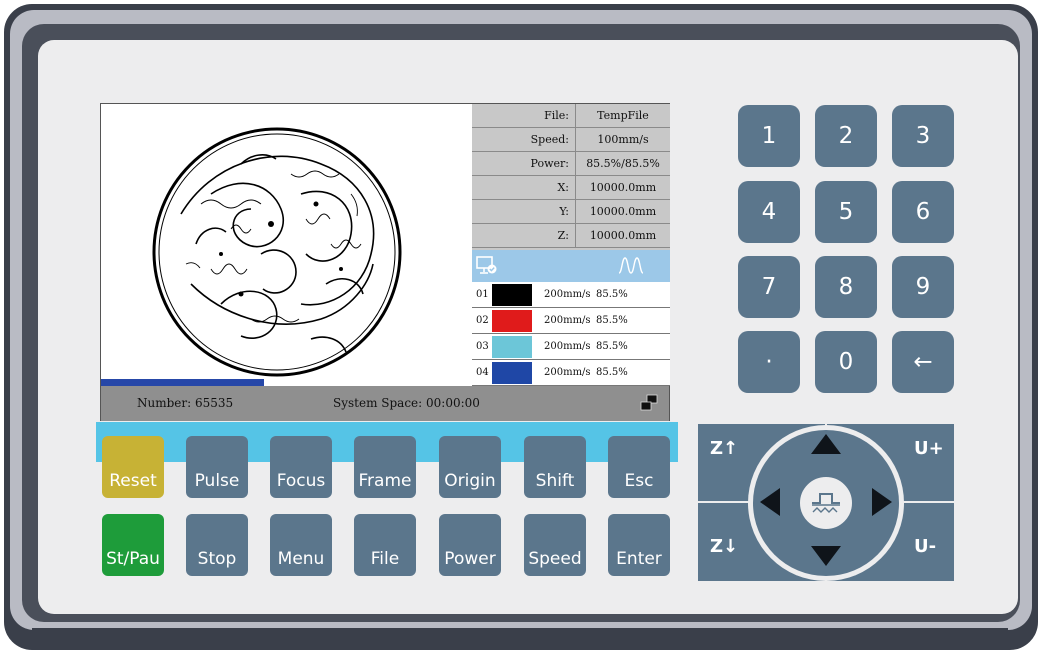  I want to click on param-value: 100mm/s, so click(623, 139).